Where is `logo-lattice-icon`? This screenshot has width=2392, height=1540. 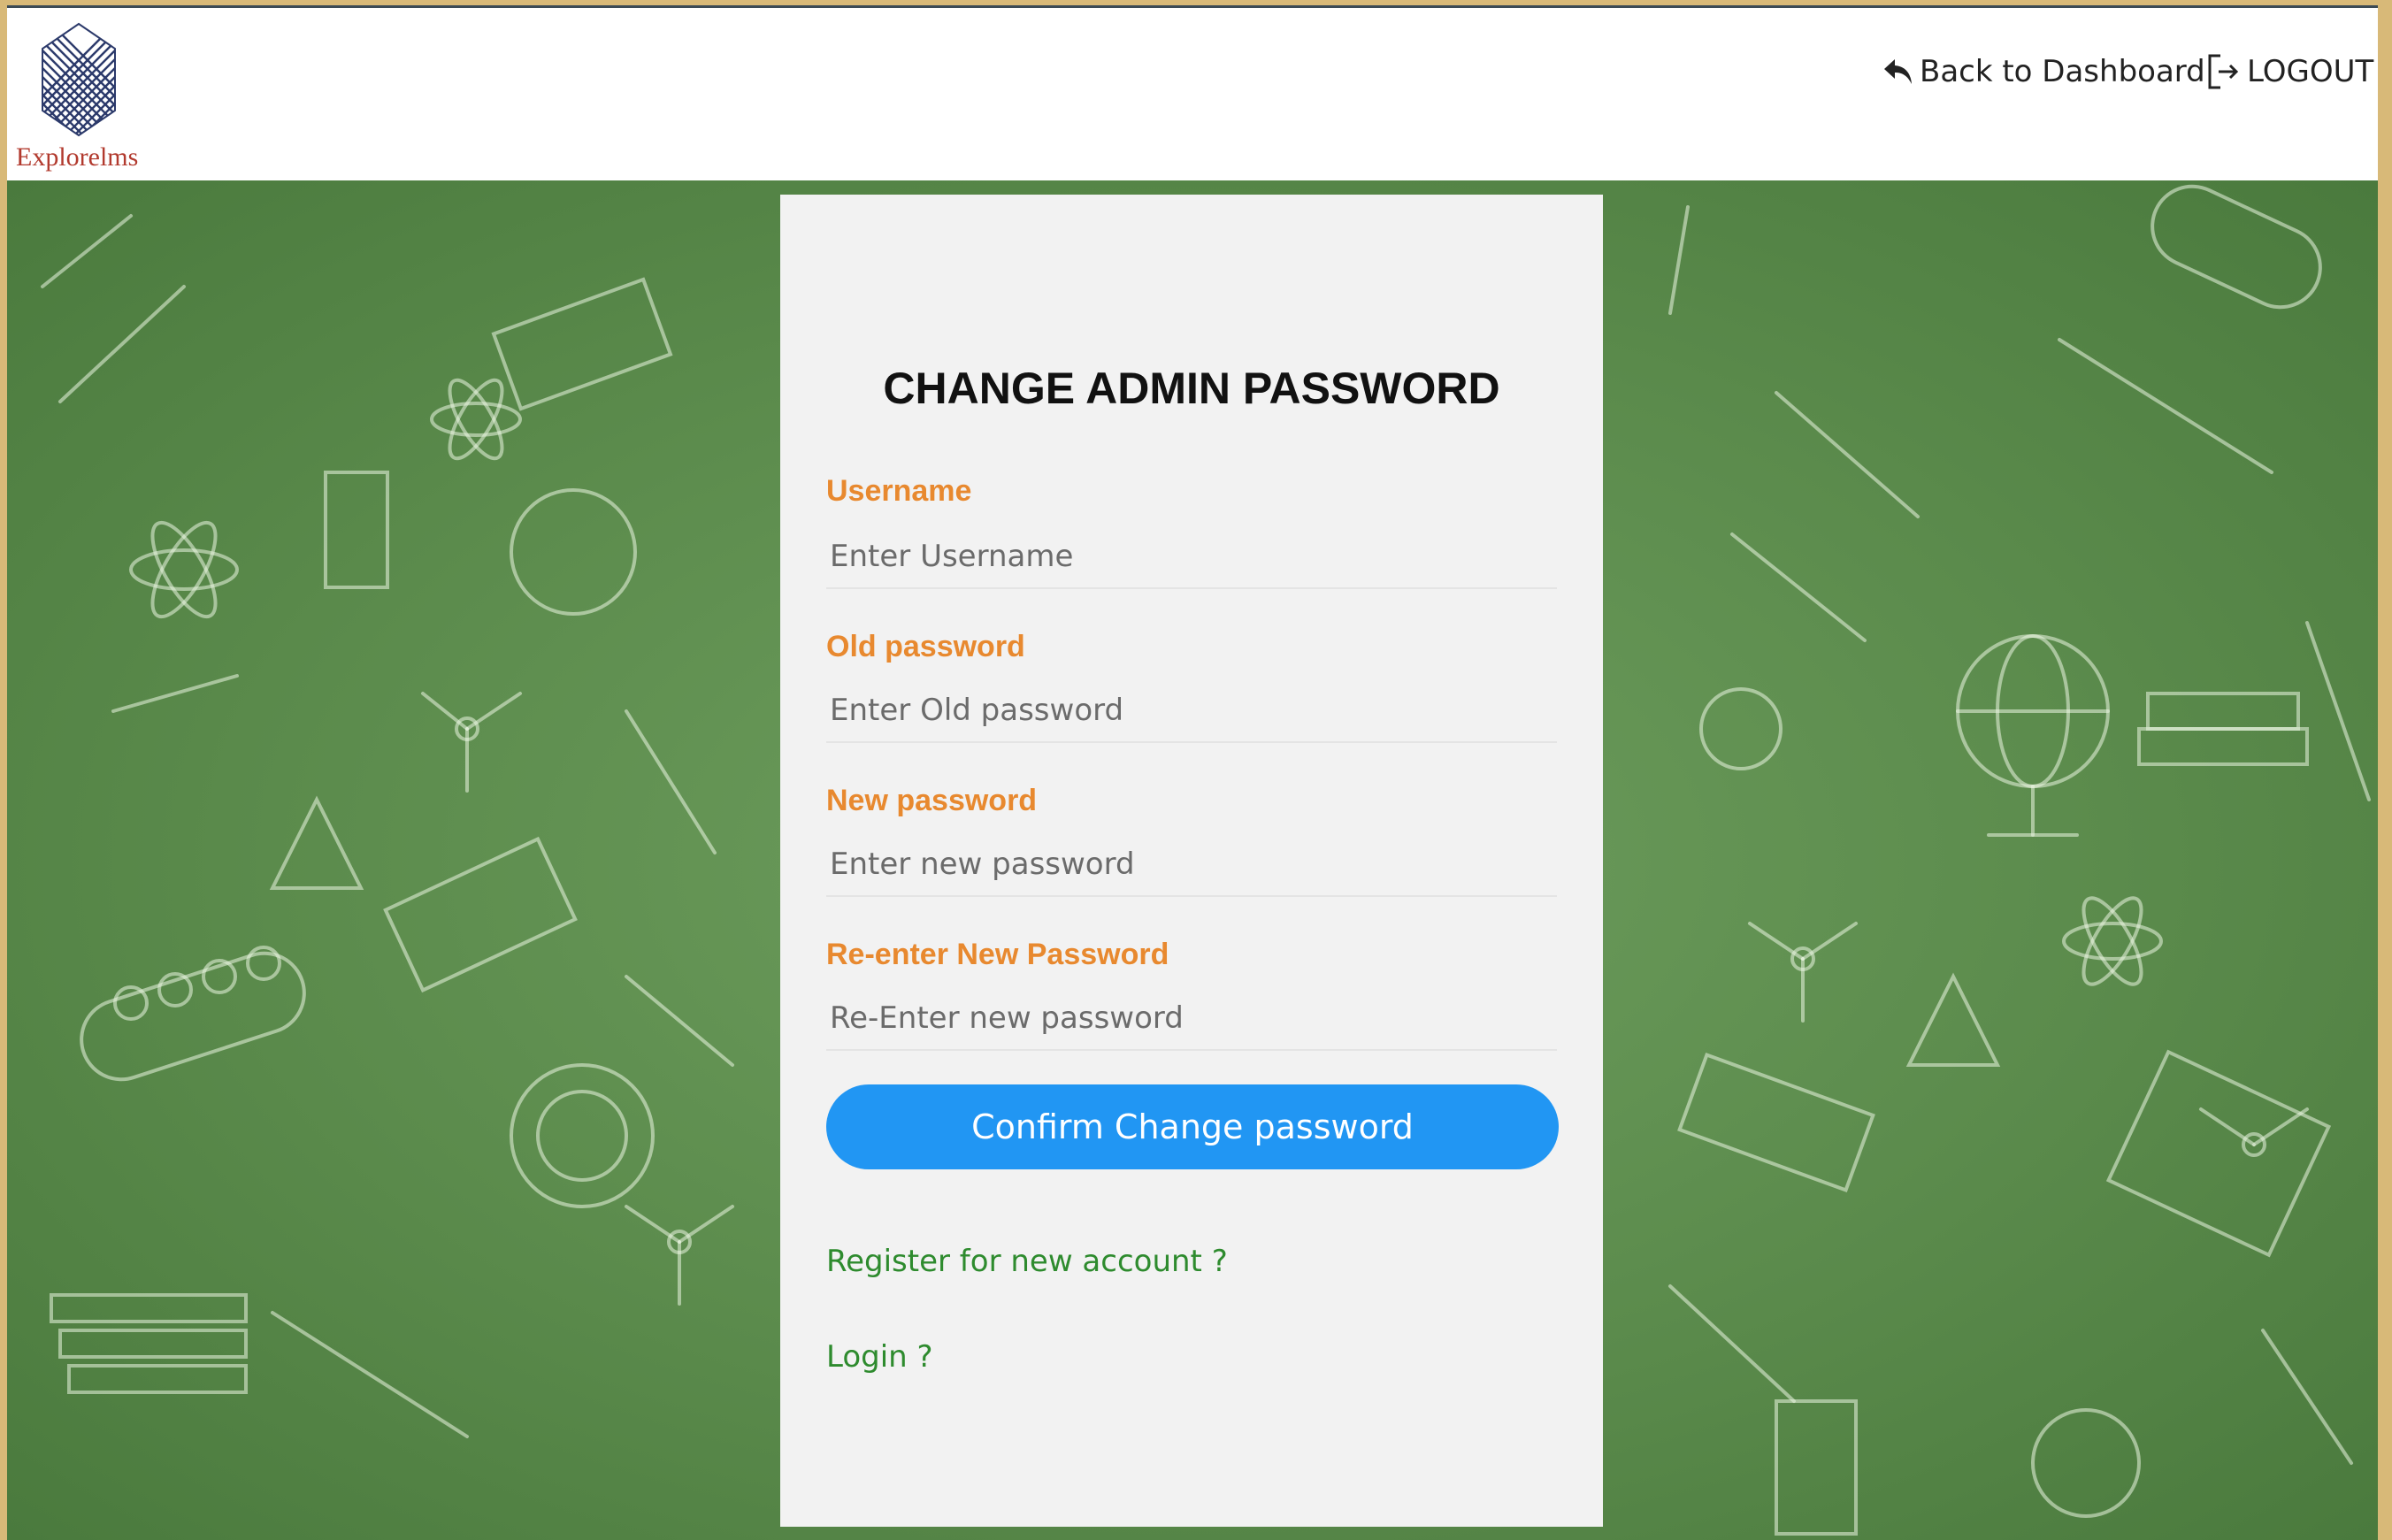 logo-lattice-icon is located at coordinates (79, 79).